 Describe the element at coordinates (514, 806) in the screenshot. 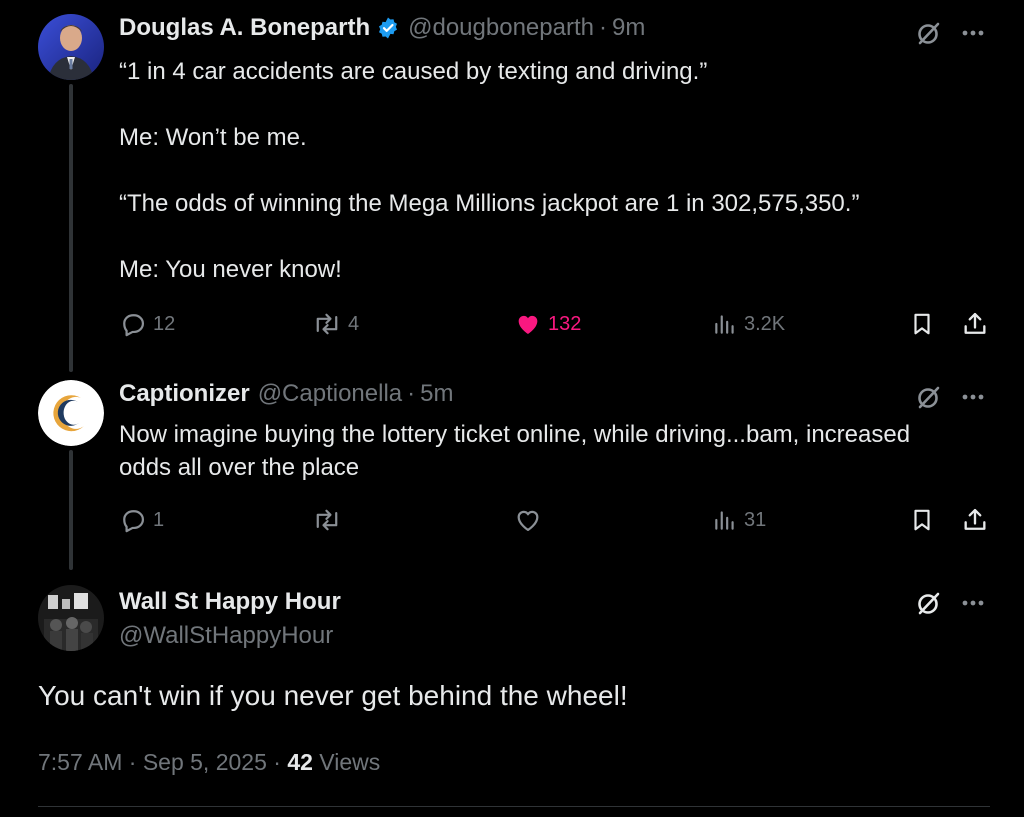

I see `divider` at that location.